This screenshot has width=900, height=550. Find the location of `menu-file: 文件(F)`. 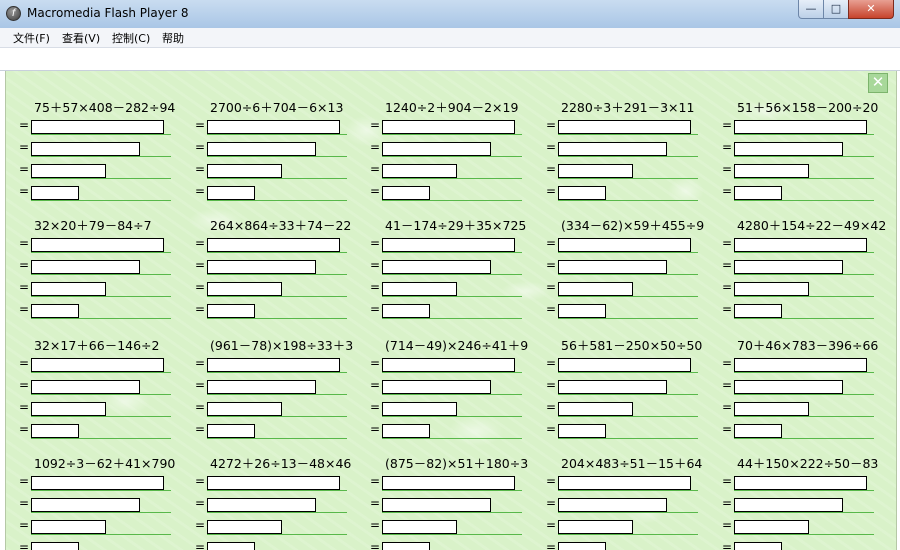

menu-file: 文件(F) is located at coordinates (31, 38).